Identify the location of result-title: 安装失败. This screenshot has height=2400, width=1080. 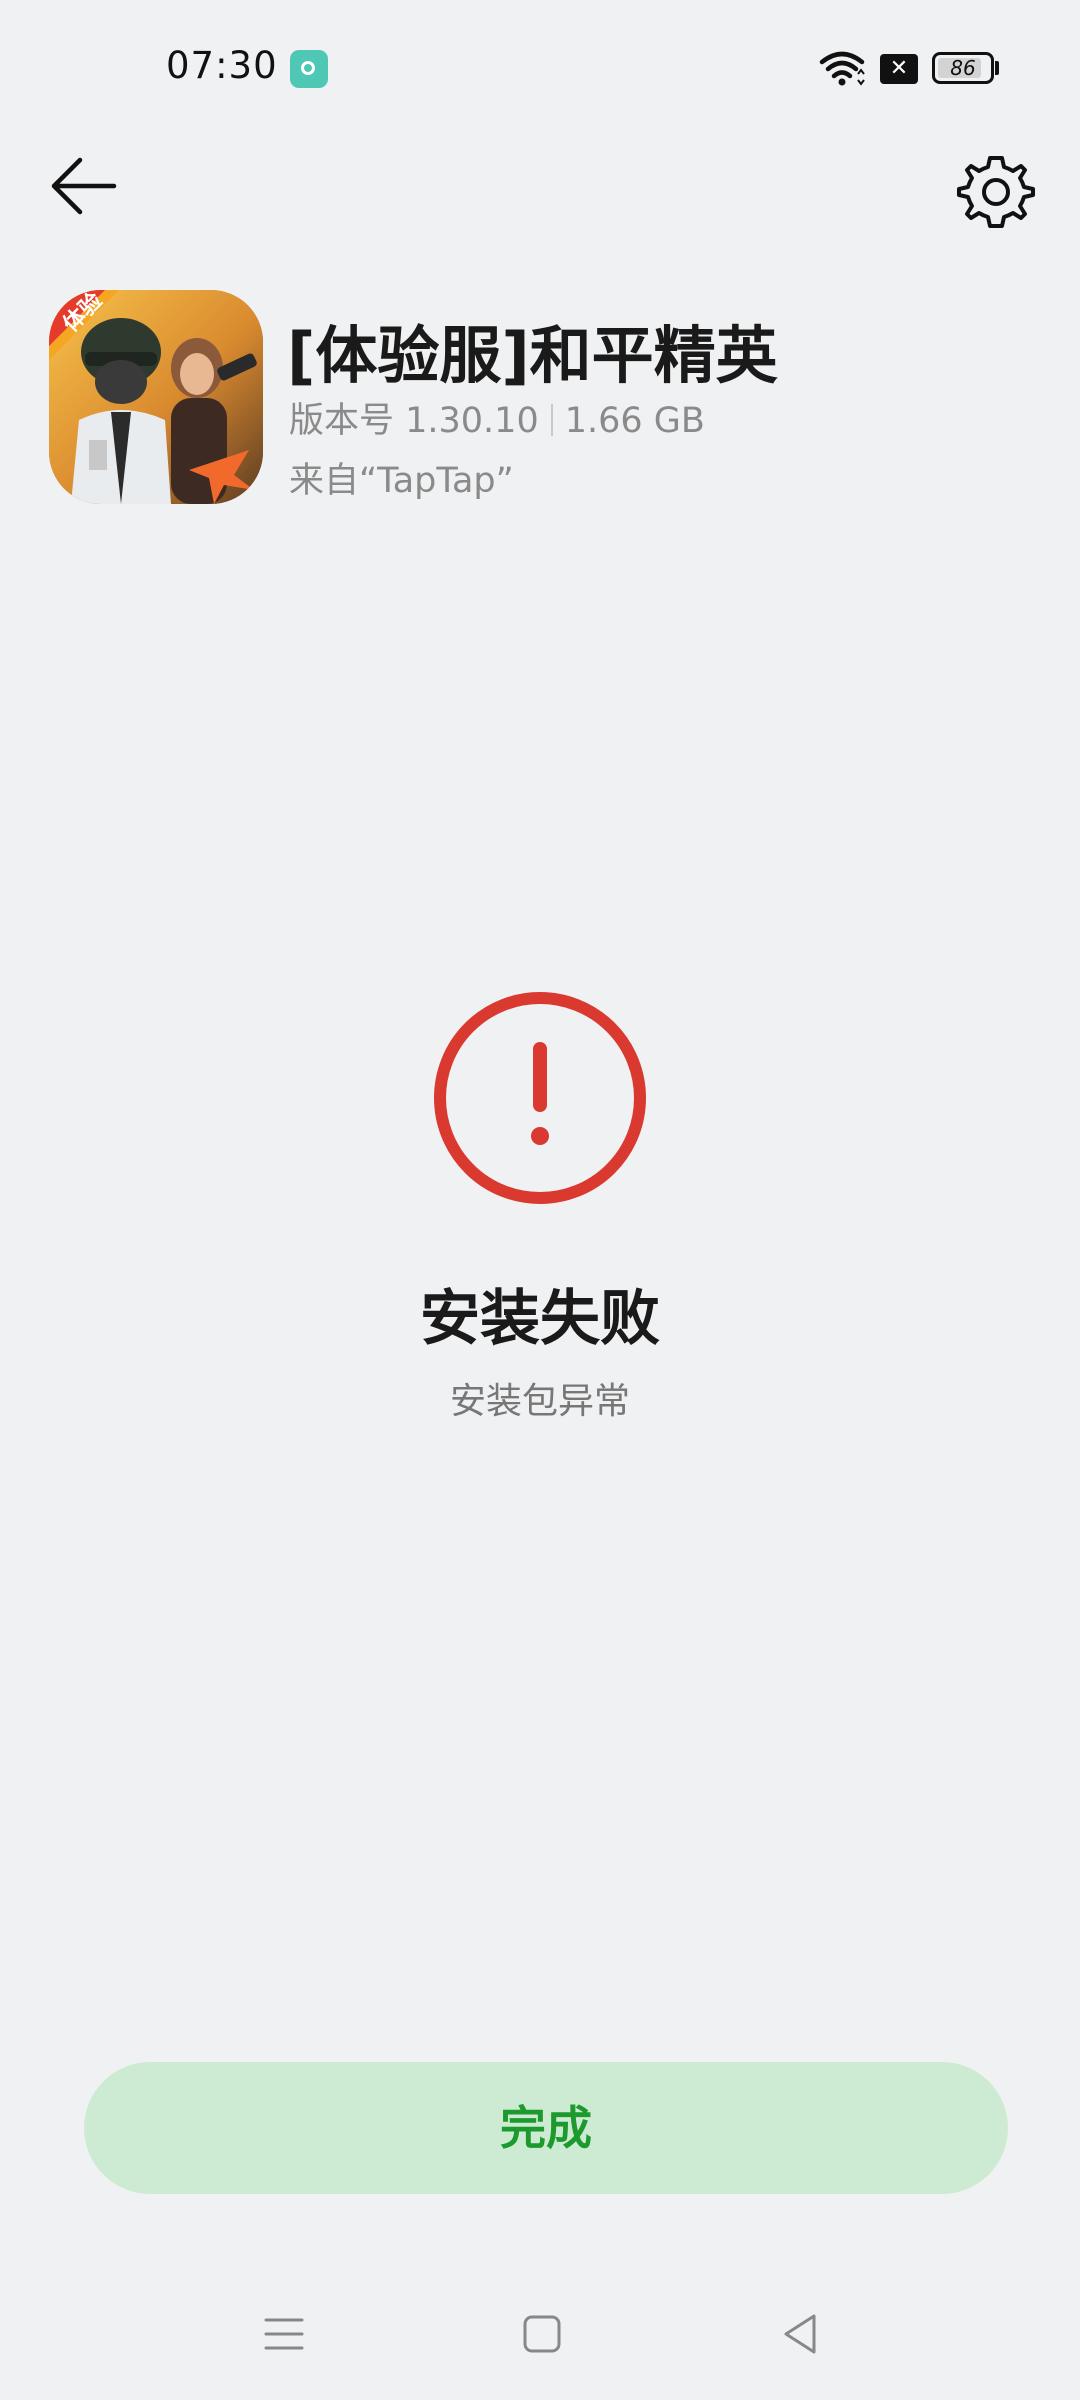
(540, 1319).